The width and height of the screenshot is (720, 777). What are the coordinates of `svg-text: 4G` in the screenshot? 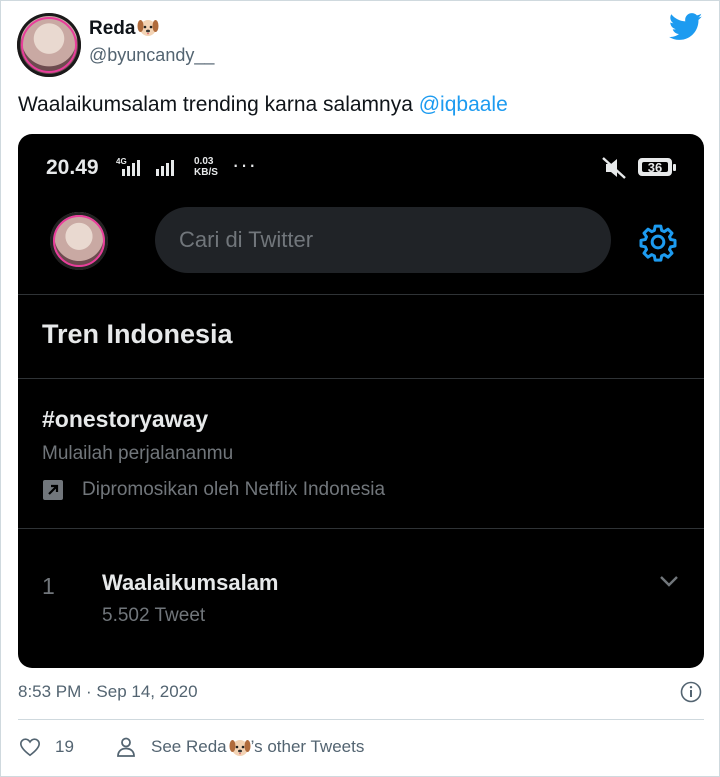 It's located at (121, 161).